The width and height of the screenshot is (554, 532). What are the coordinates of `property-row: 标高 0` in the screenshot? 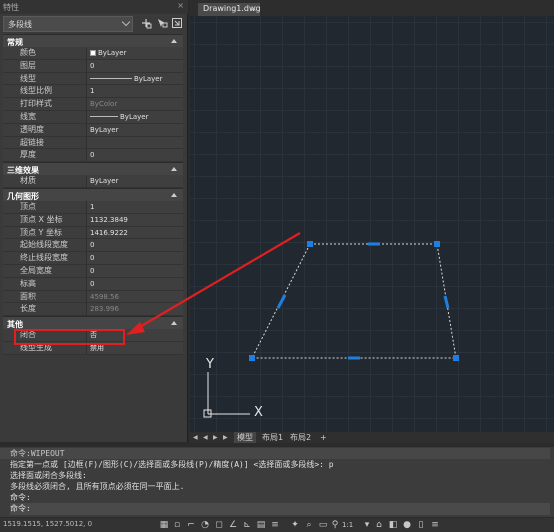 It's located at (93, 284).